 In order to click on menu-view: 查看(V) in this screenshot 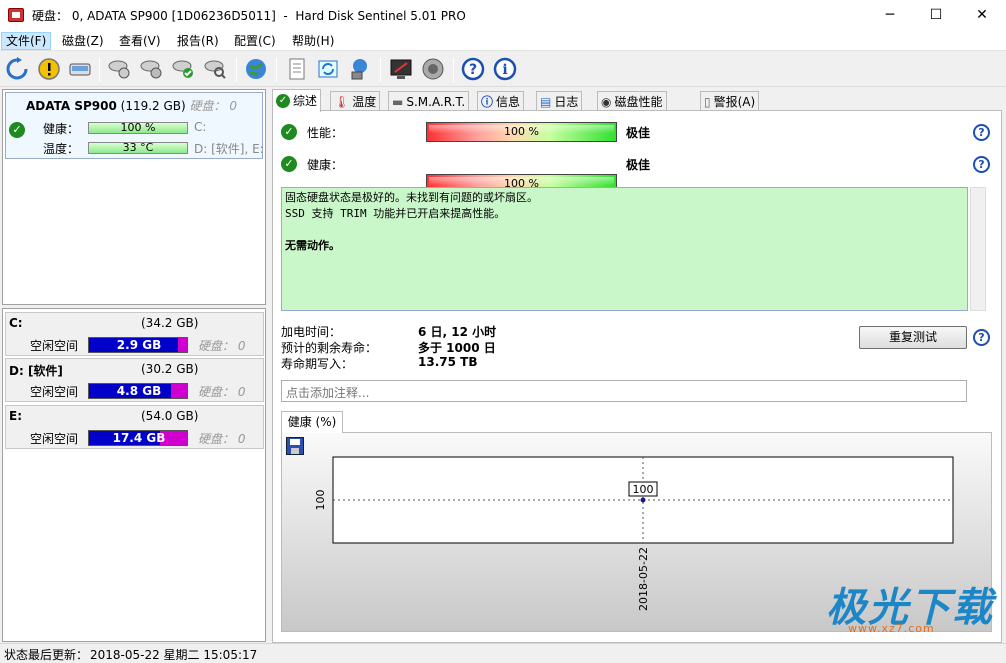, I will do `click(140, 41)`.